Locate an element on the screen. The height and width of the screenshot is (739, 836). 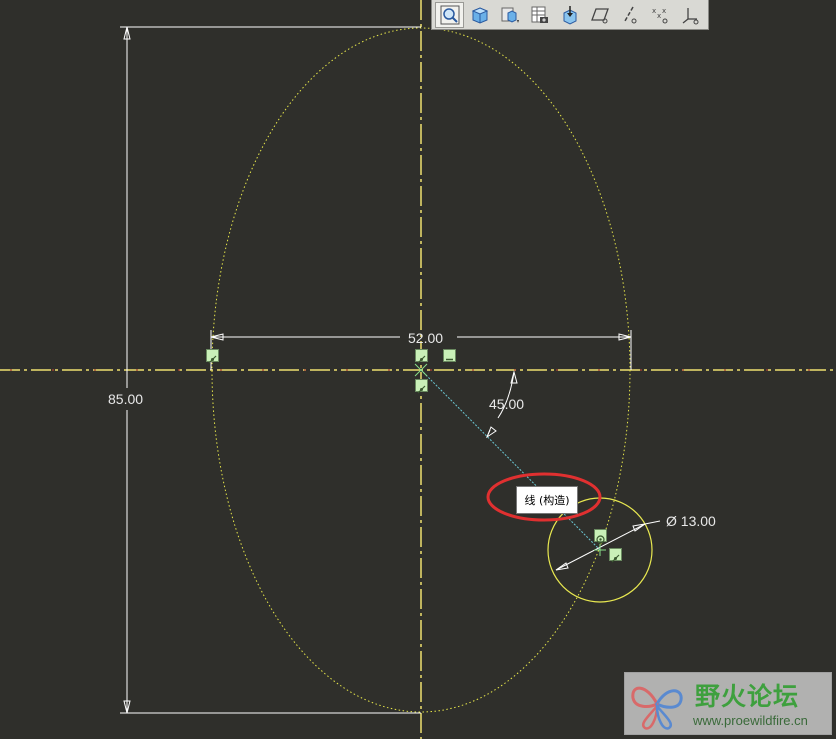
reorient-sketch-button is located at coordinates (569, 15).